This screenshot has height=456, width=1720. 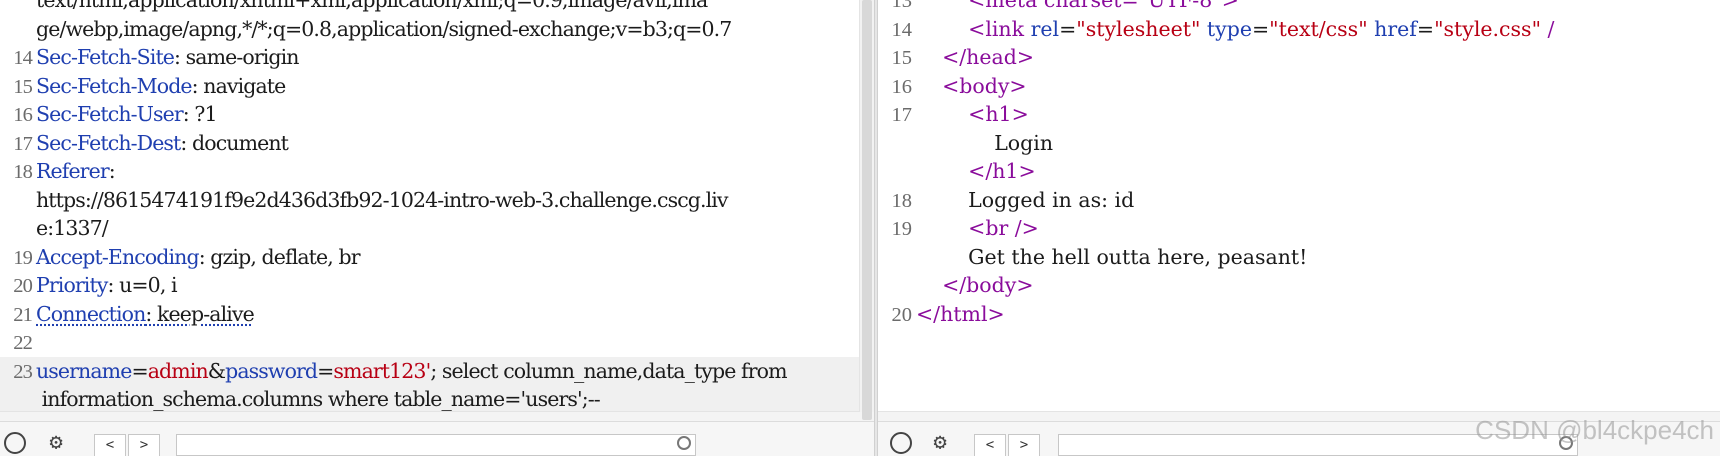 I want to click on code-token: &, so click(x=216, y=370).